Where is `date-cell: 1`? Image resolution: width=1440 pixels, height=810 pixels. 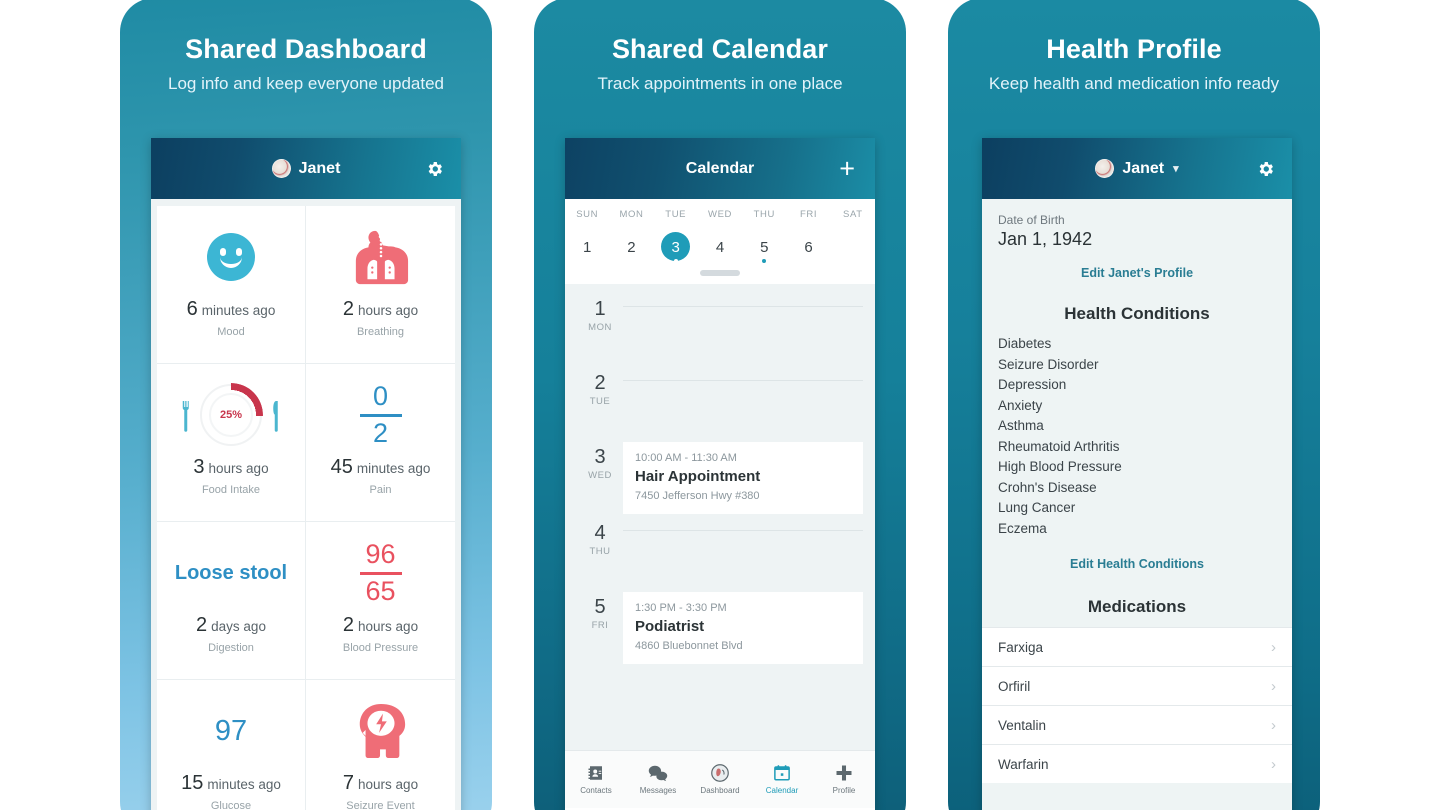 date-cell: 1 is located at coordinates (587, 247).